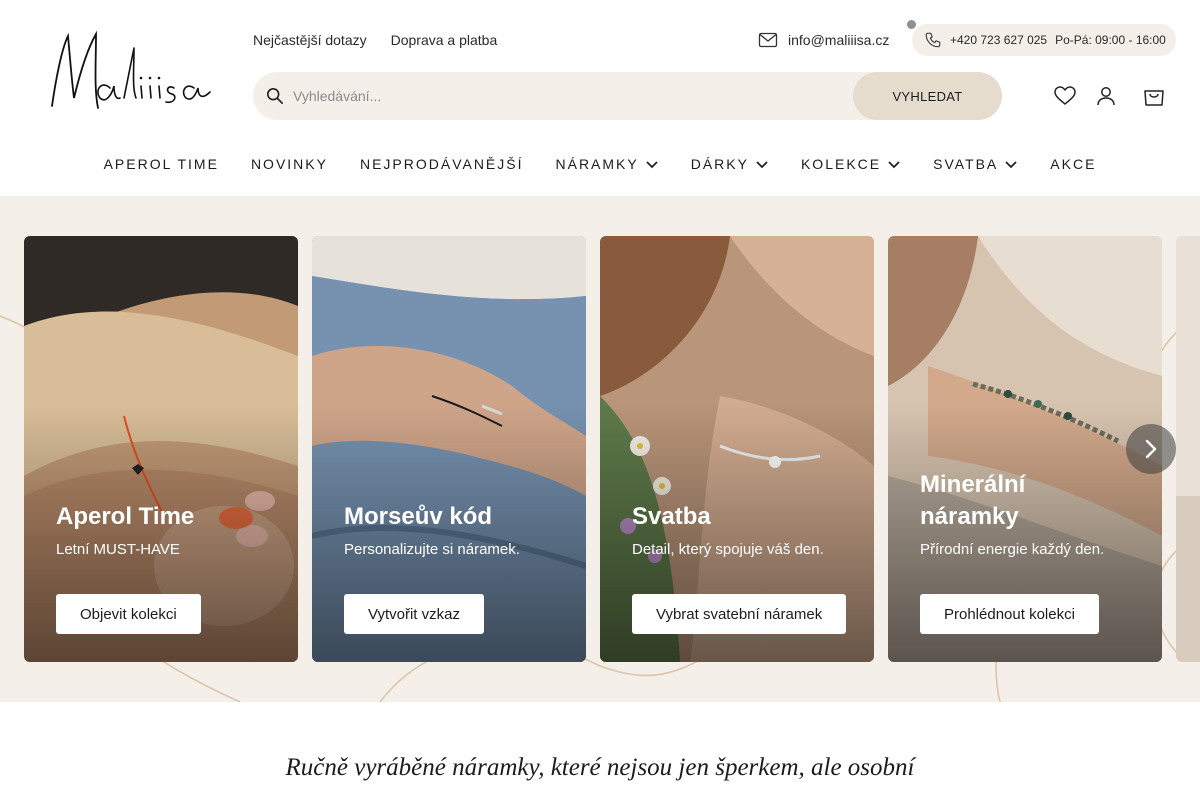  I want to click on card-photo-next, so click(1188, 449).